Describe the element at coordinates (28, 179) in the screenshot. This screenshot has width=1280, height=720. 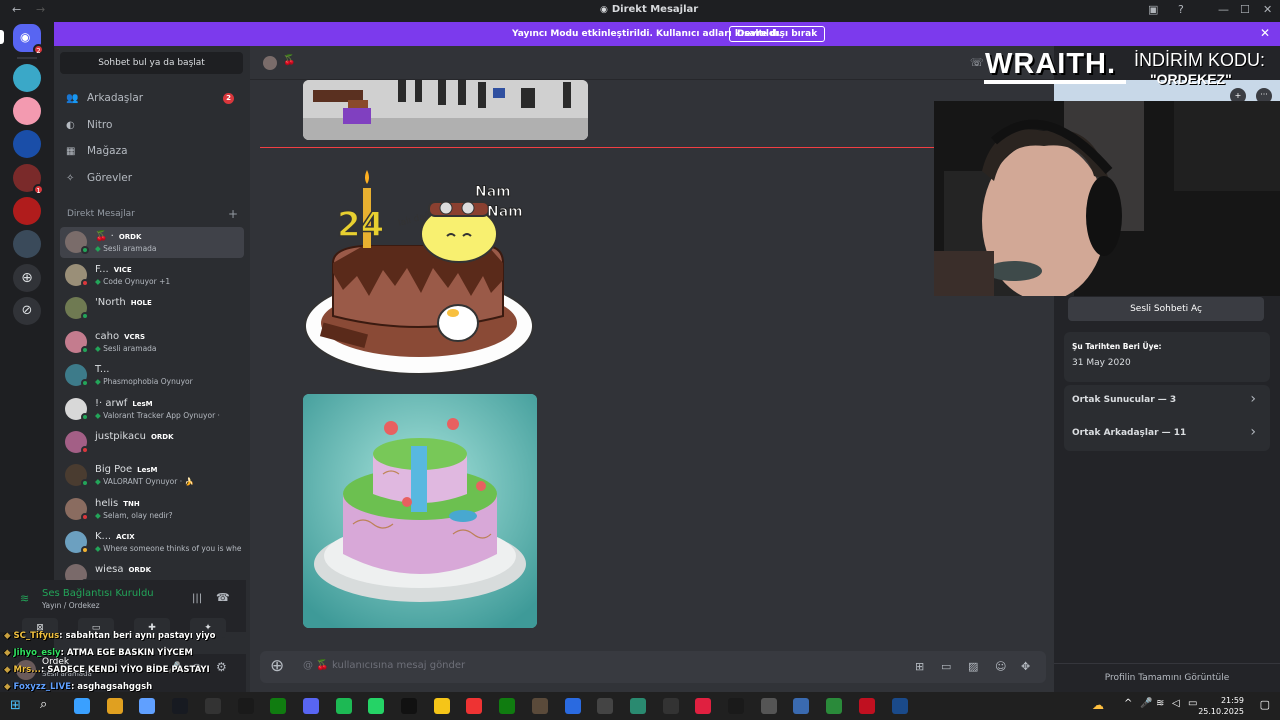
I see `server-4: 1` at that location.